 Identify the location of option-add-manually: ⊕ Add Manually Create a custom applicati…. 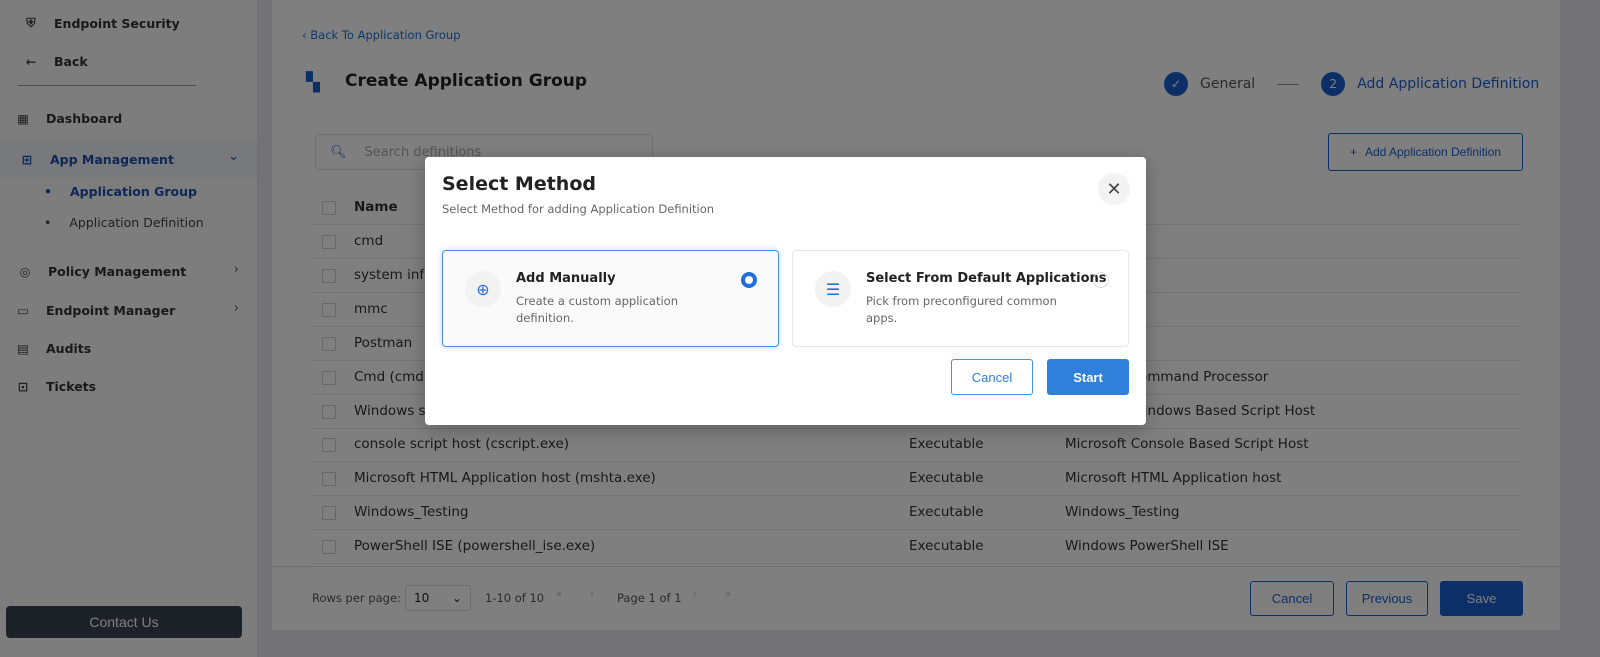
(610, 298).